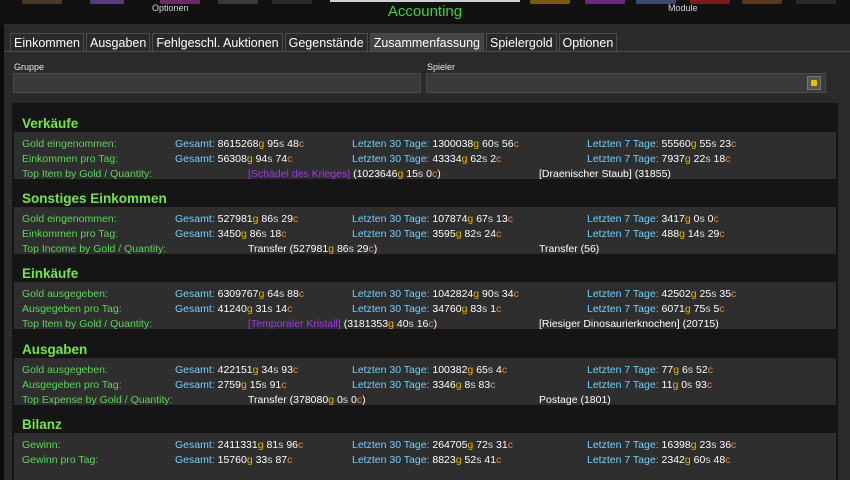  I want to click on gold-amount: 264705, so click(450, 445).